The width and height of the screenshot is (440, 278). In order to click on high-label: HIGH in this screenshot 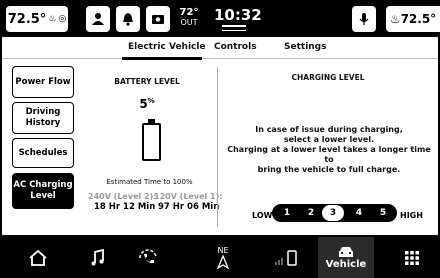, I will do `click(411, 215)`.